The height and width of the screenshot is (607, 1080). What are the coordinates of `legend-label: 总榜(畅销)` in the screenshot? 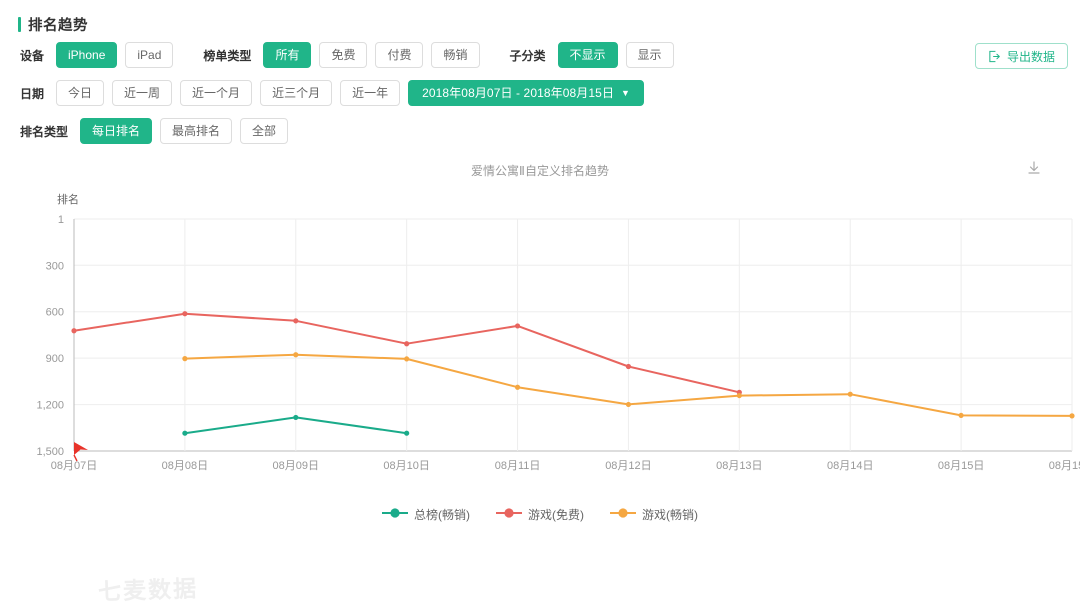 It's located at (442, 515).